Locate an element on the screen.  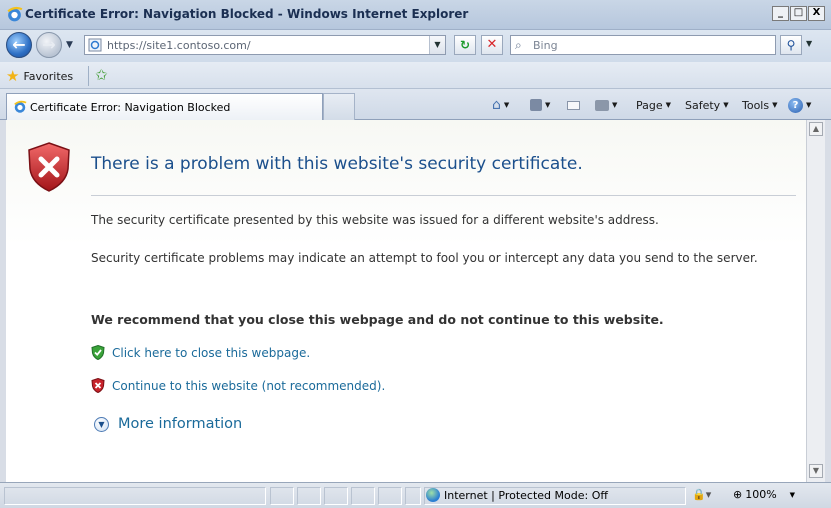
zoom-level: 100% is located at coordinates (761, 494).